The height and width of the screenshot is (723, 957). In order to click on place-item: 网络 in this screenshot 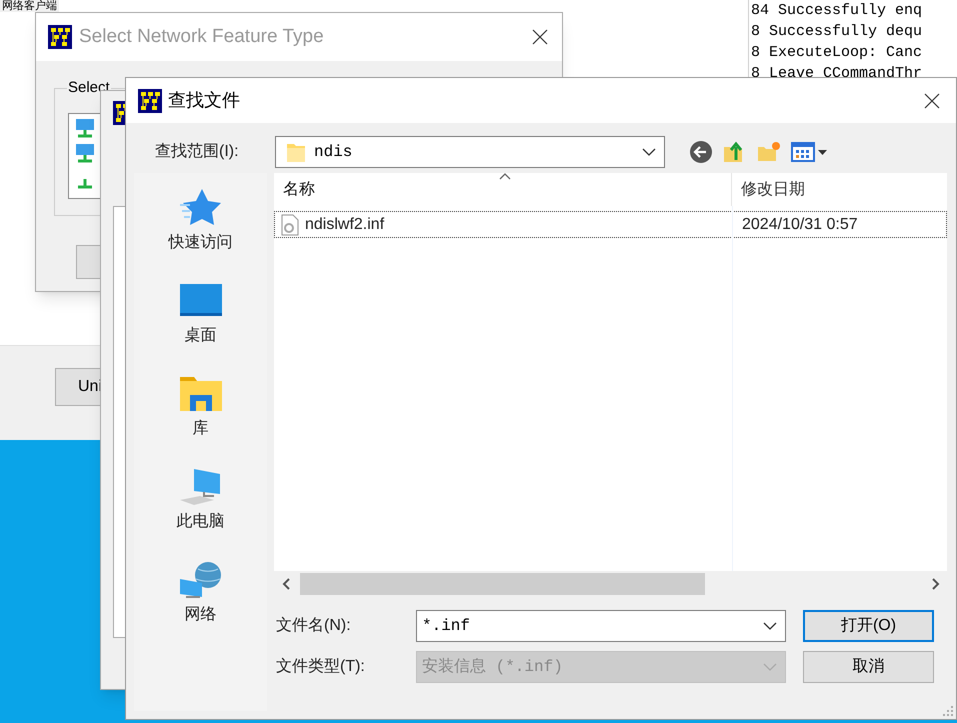, I will do `click(201, 597)`.